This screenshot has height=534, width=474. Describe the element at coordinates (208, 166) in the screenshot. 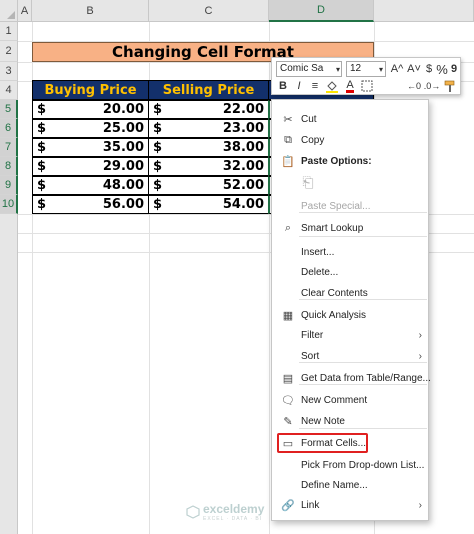

I see `selling-price-cell: $32.00` at that location.